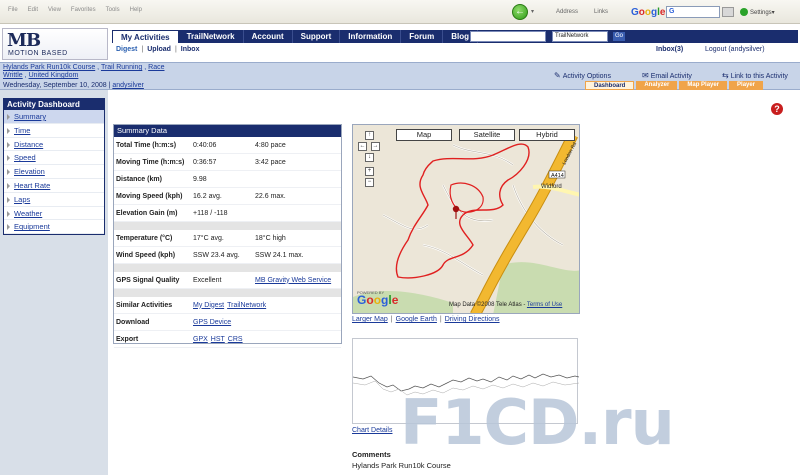 The height and width of the screenshot is (475, 800). Describe the element at coordinates (377, 300) in the screenshot. I see `google-map-logo: Google` at that location.